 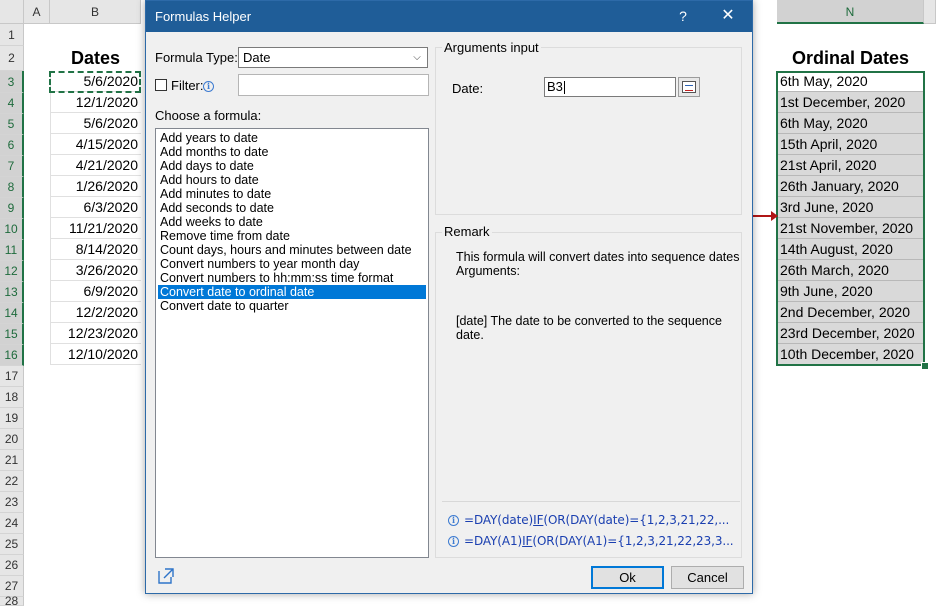 What do you see at coordinates (850, 249) in the screenshot?
I see `ordinal-date-cell: 14th August, 2020` at bounding box center [850, 249].